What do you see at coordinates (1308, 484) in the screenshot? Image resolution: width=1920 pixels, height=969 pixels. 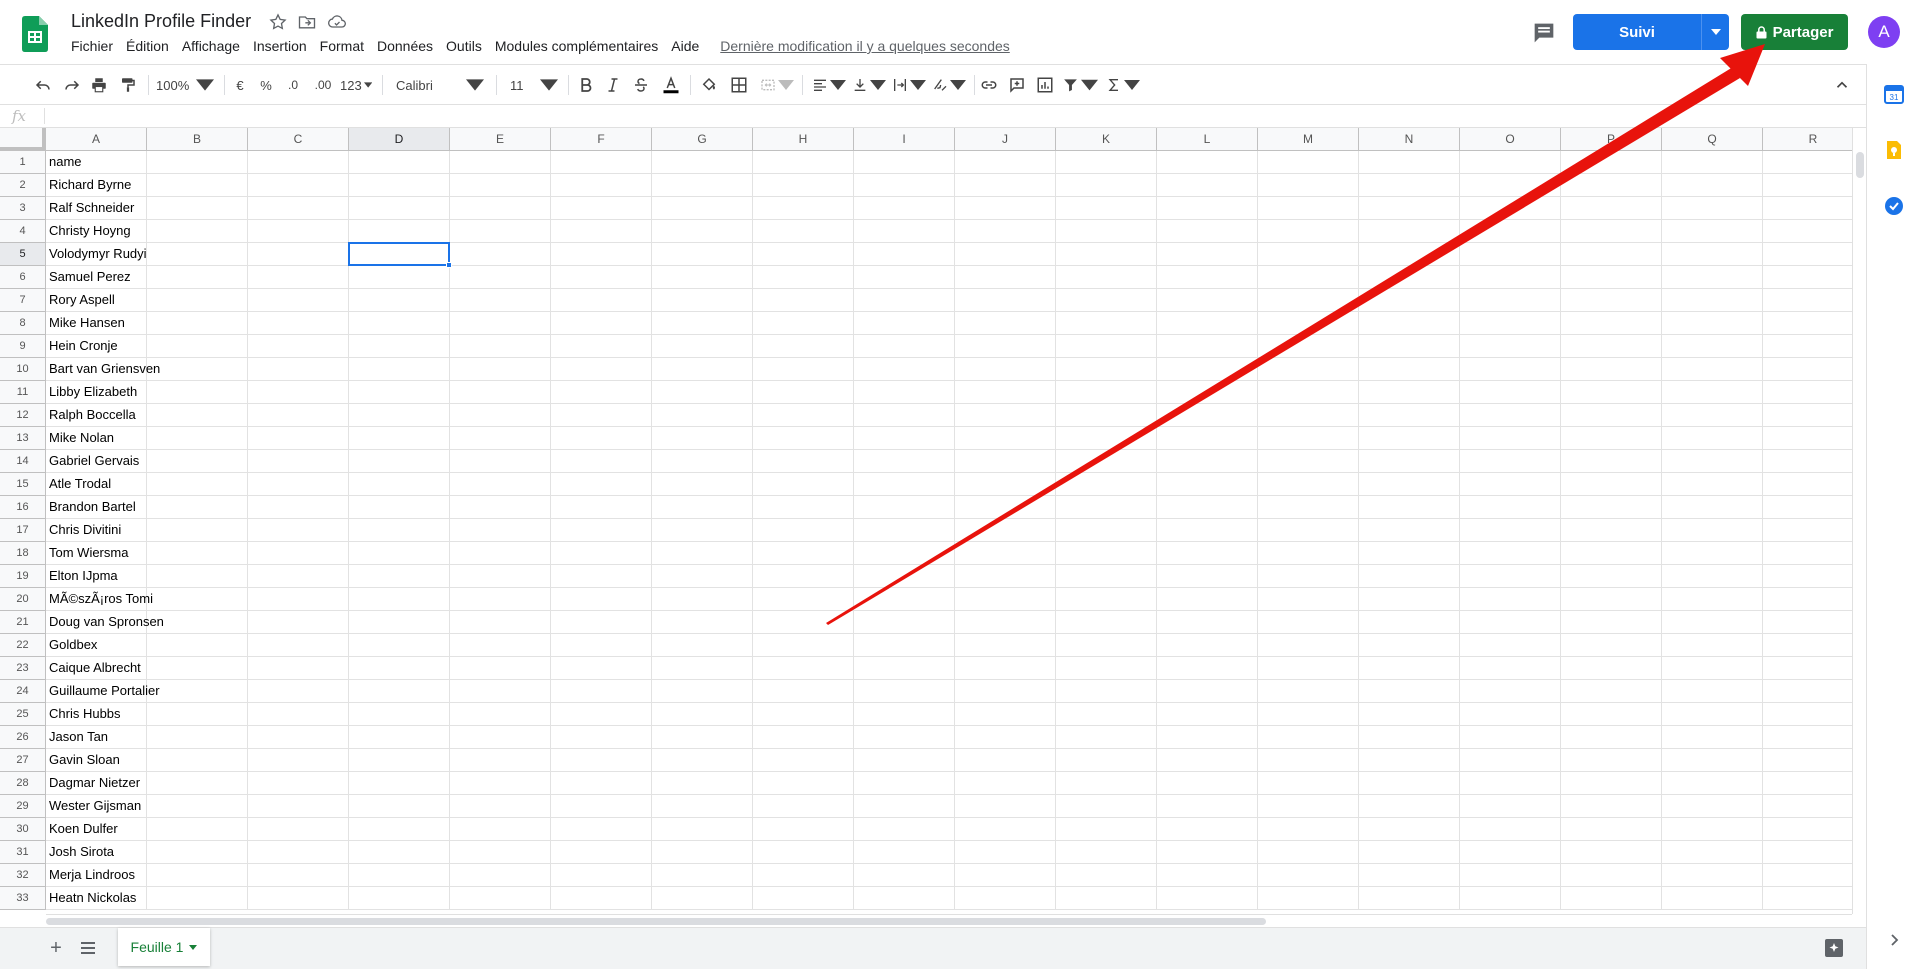 I see `cell-m15` at bounding box center [1308, 484].